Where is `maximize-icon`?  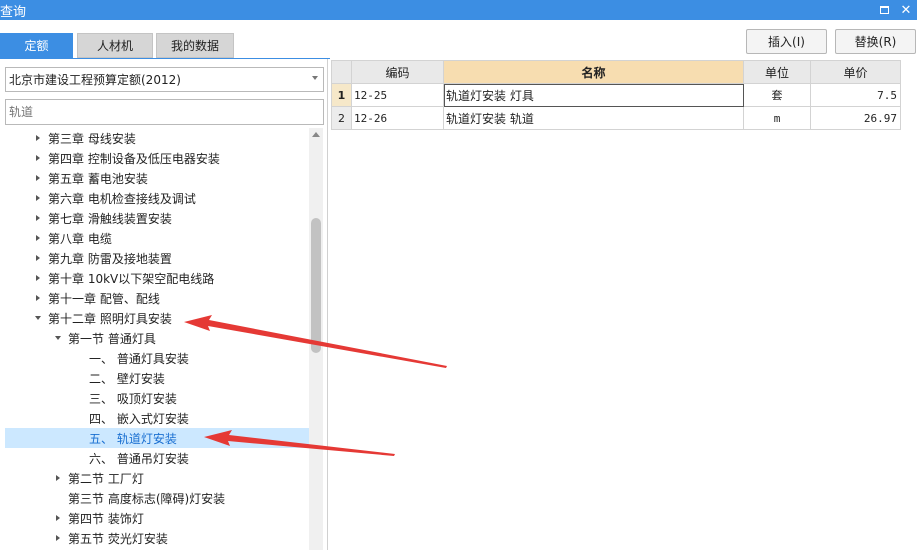
maximize-icon is located at coordinates (884, 10).